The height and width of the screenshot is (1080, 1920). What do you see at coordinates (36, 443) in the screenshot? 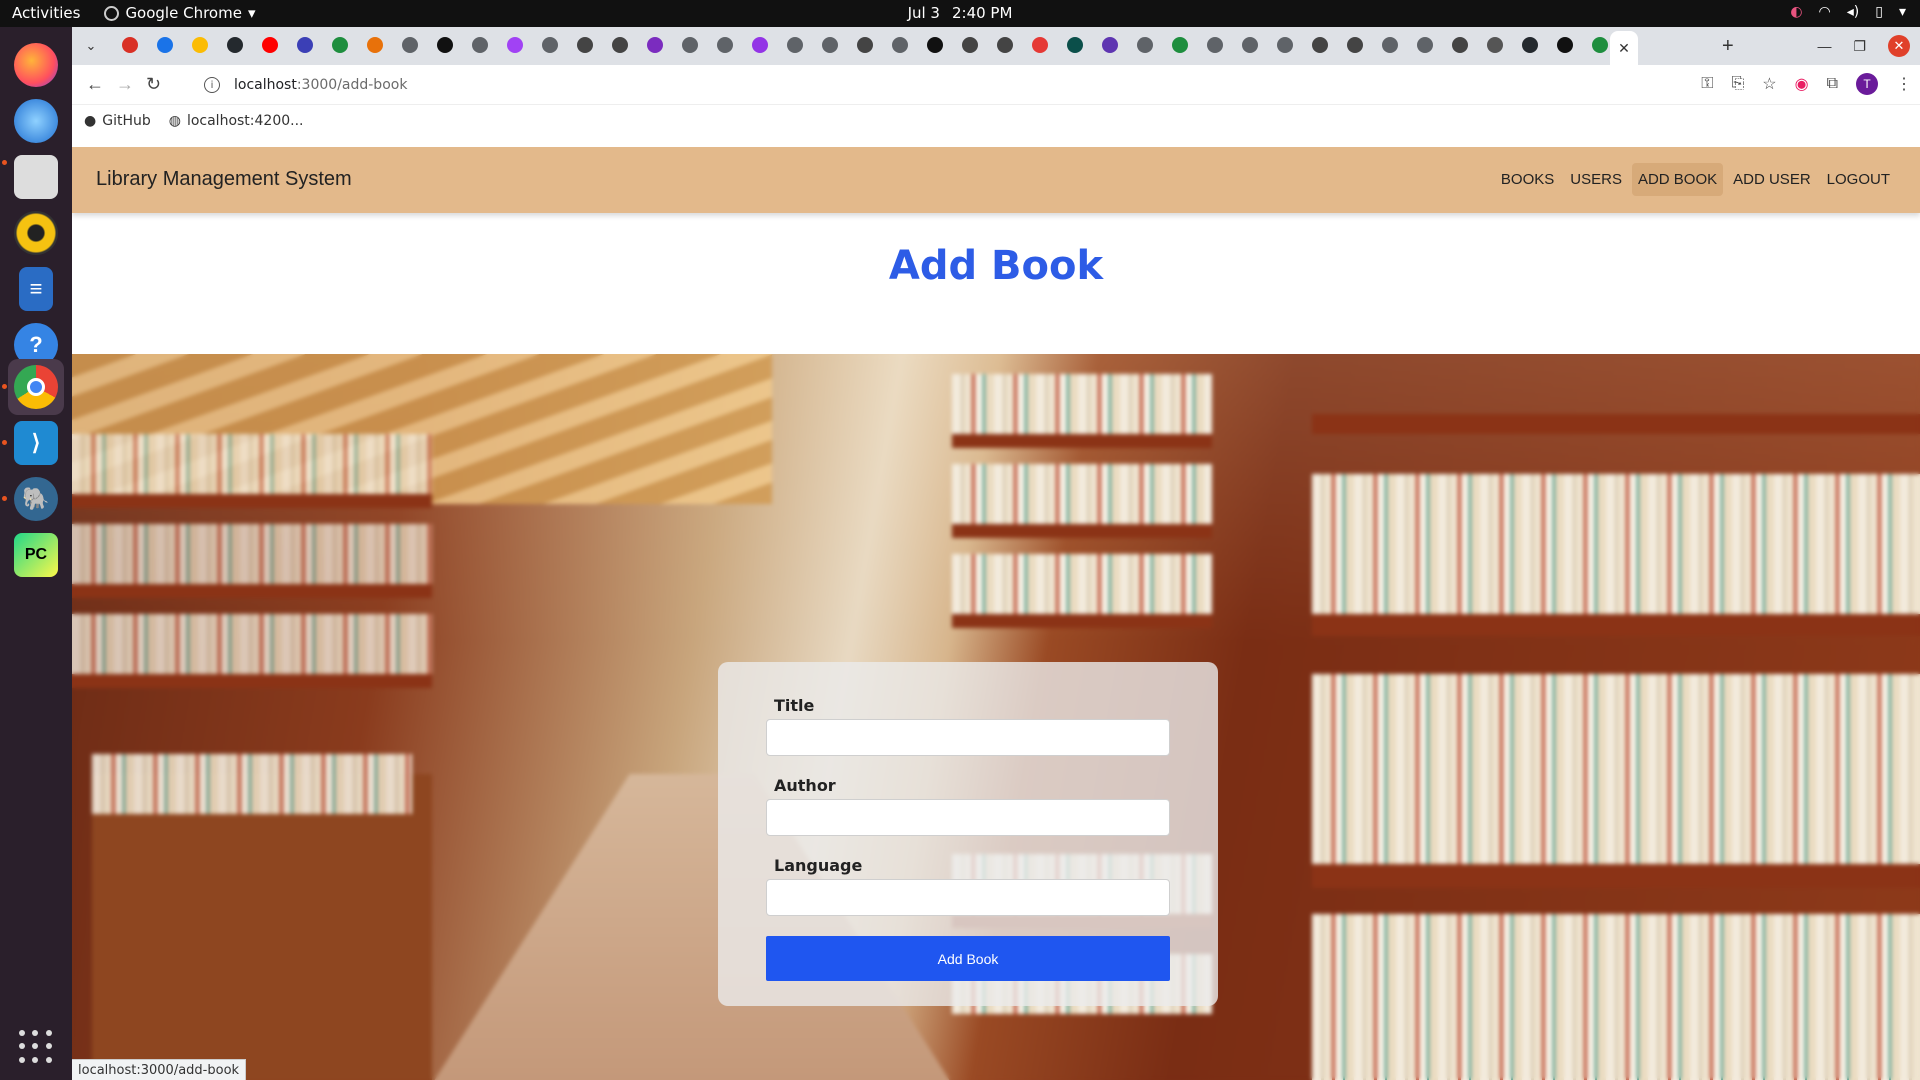
I see `dock-vscode: ⟩` at bounding box center [36, 443].